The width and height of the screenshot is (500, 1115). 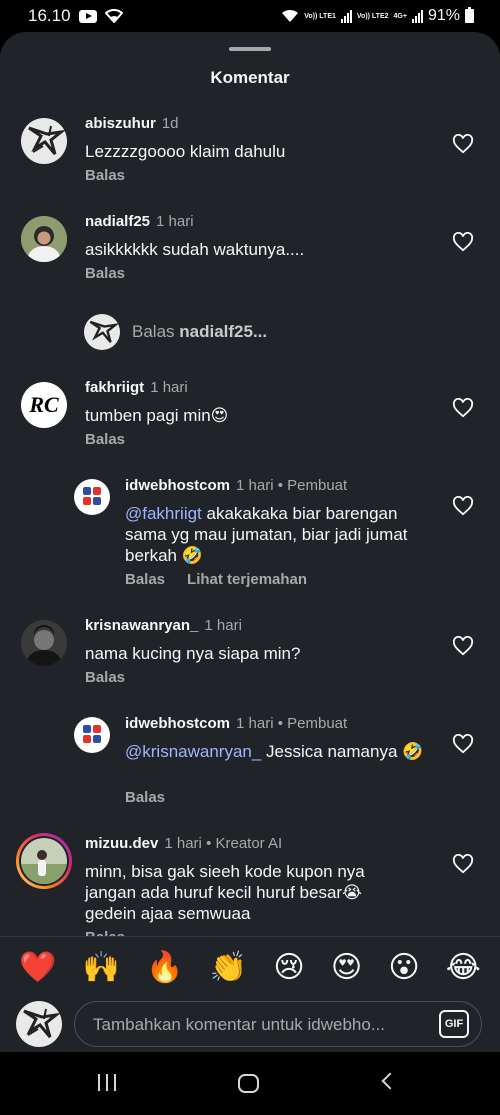 I want to click on comment-username: mizuu.dev, so click(x=121, y=843).